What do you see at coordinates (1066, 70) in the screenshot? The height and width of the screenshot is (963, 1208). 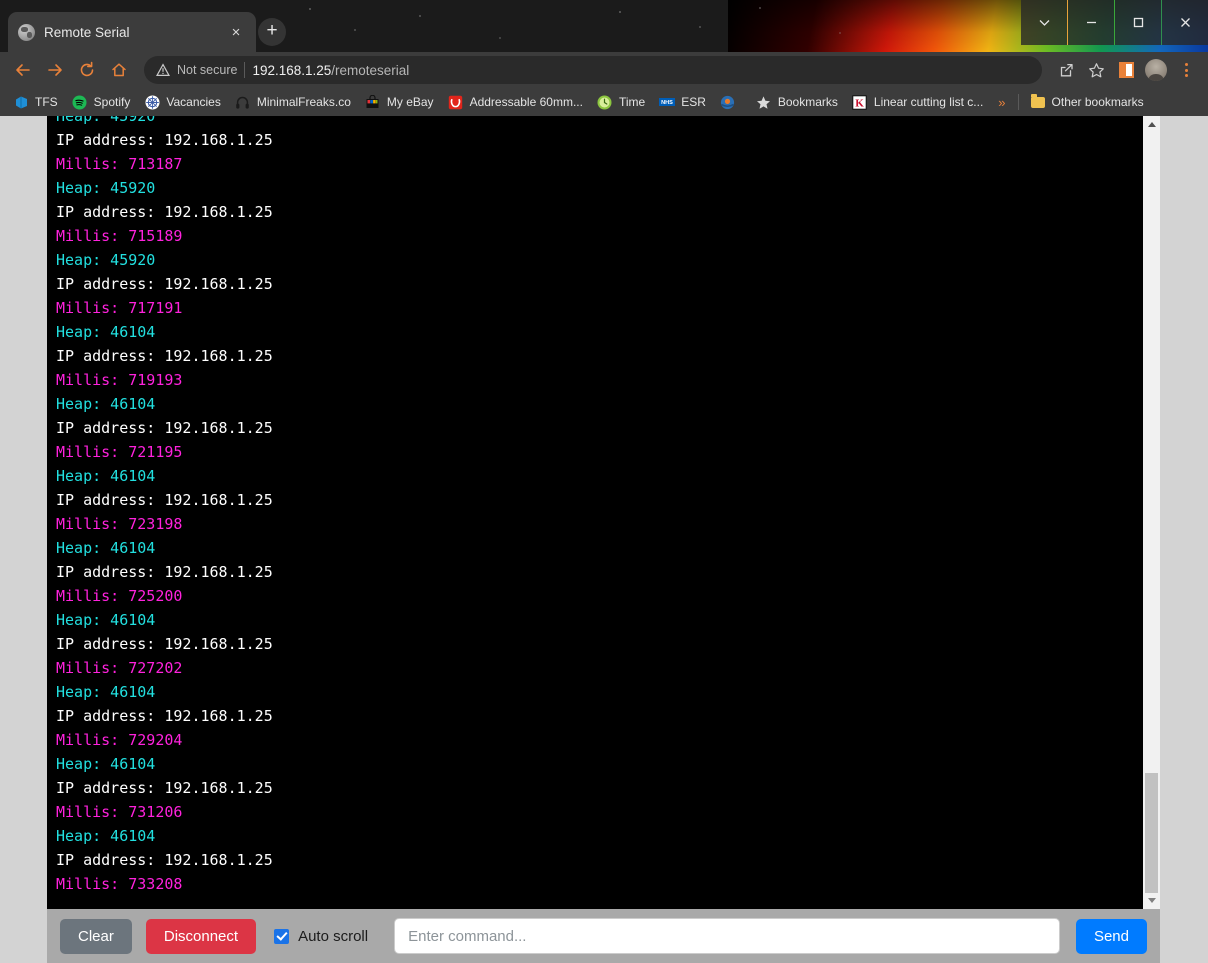 I see `share-icon` at bounding box center [1066, 70].